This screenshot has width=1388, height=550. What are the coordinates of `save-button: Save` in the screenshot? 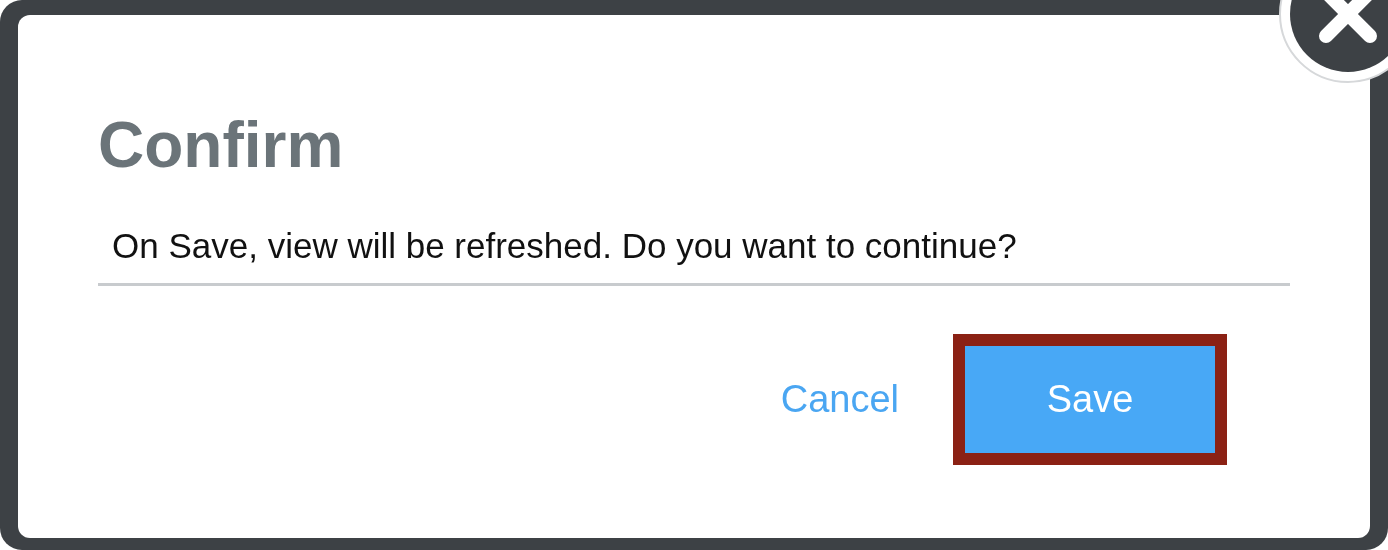 It's located at (1090, 399).